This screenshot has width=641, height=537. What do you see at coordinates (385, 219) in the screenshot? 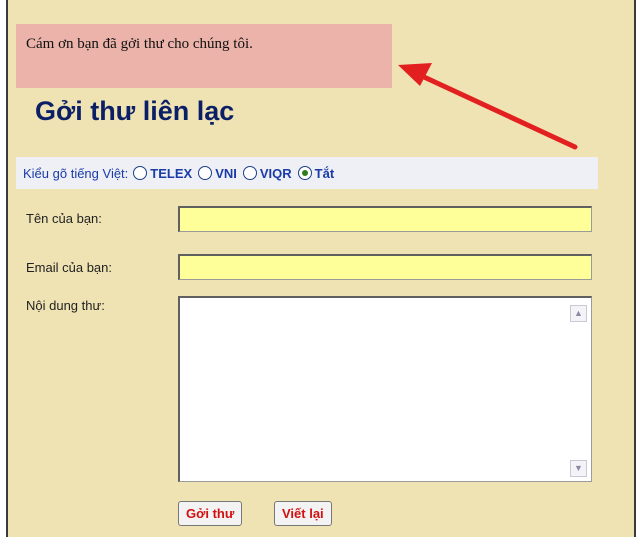
I see `name-field` at bounding box center [385, 219].